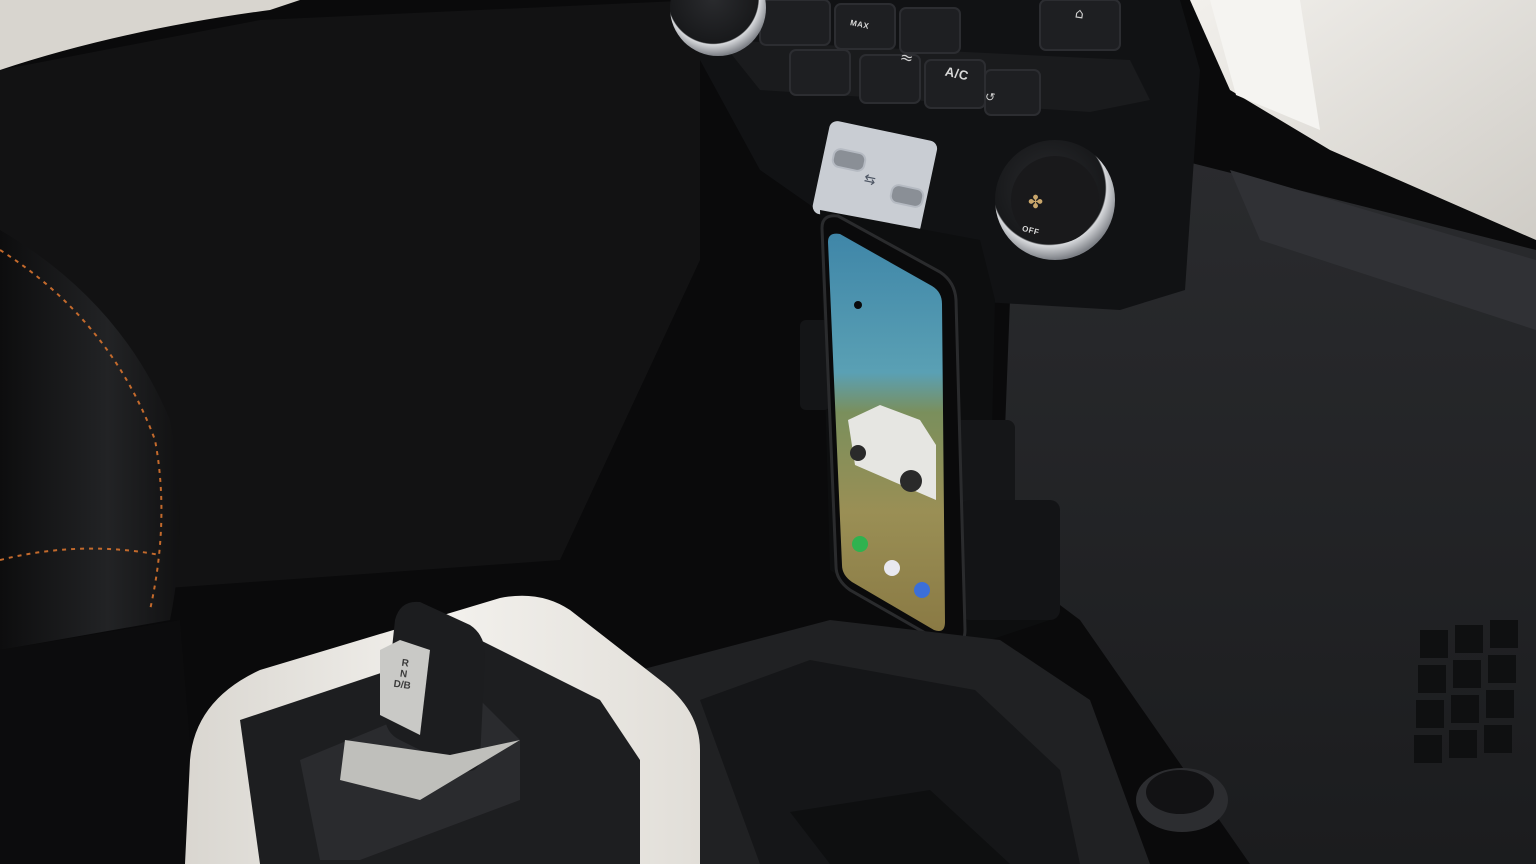 This screenshot has width=1536, height=864. Describe the element at coordinates (892, 568) in the screenshot. I see `messages-app-icon` at that location.